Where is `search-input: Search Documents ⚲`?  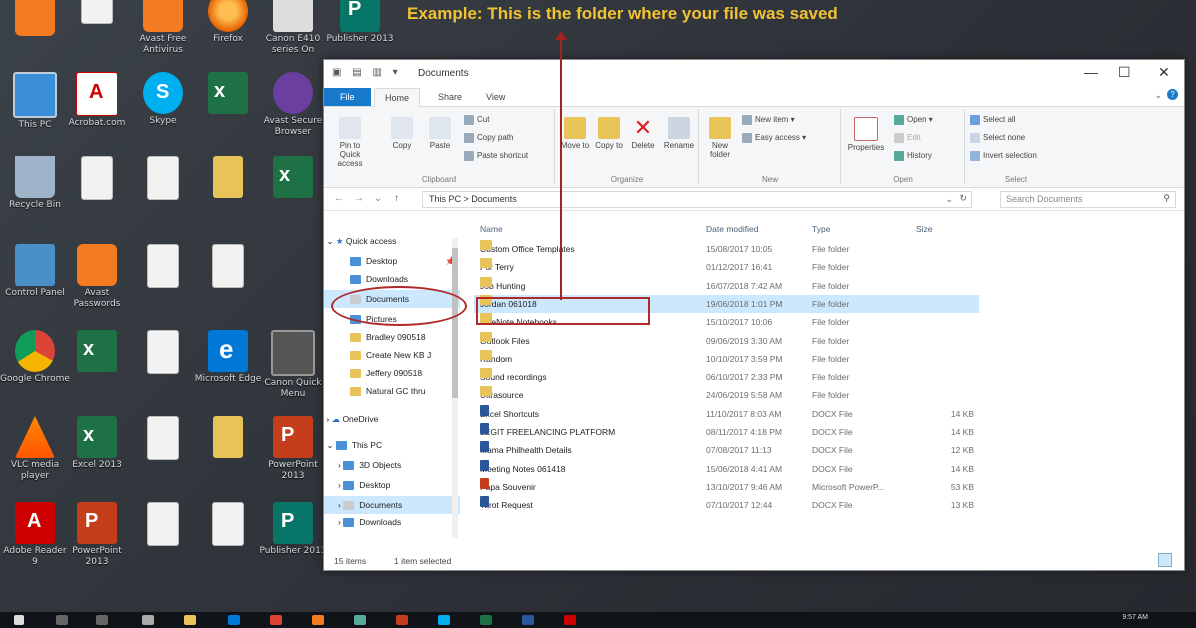
search-input: Search Documents ⚲ is located at coordinates (1088, 199).